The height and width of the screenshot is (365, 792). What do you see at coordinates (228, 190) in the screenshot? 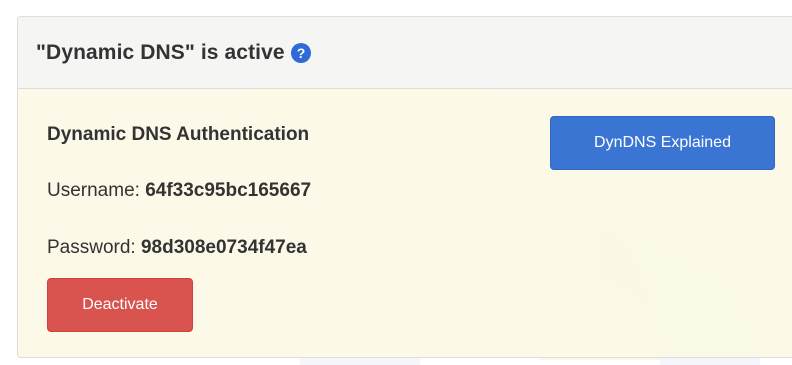
I see `username-value: 64f33c95bc165667` at bounding box center [228, 190].